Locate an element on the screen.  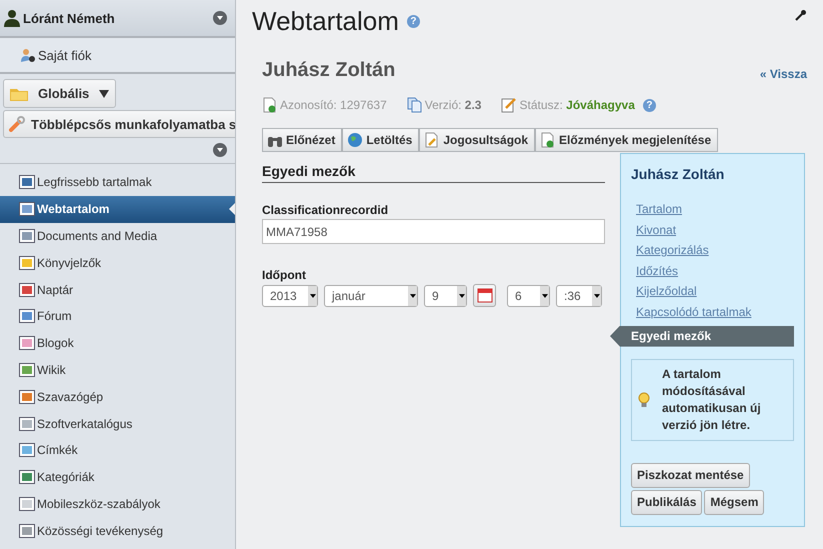
nav-item: Közösségi tevékenység is located at coordinates (117, 530).